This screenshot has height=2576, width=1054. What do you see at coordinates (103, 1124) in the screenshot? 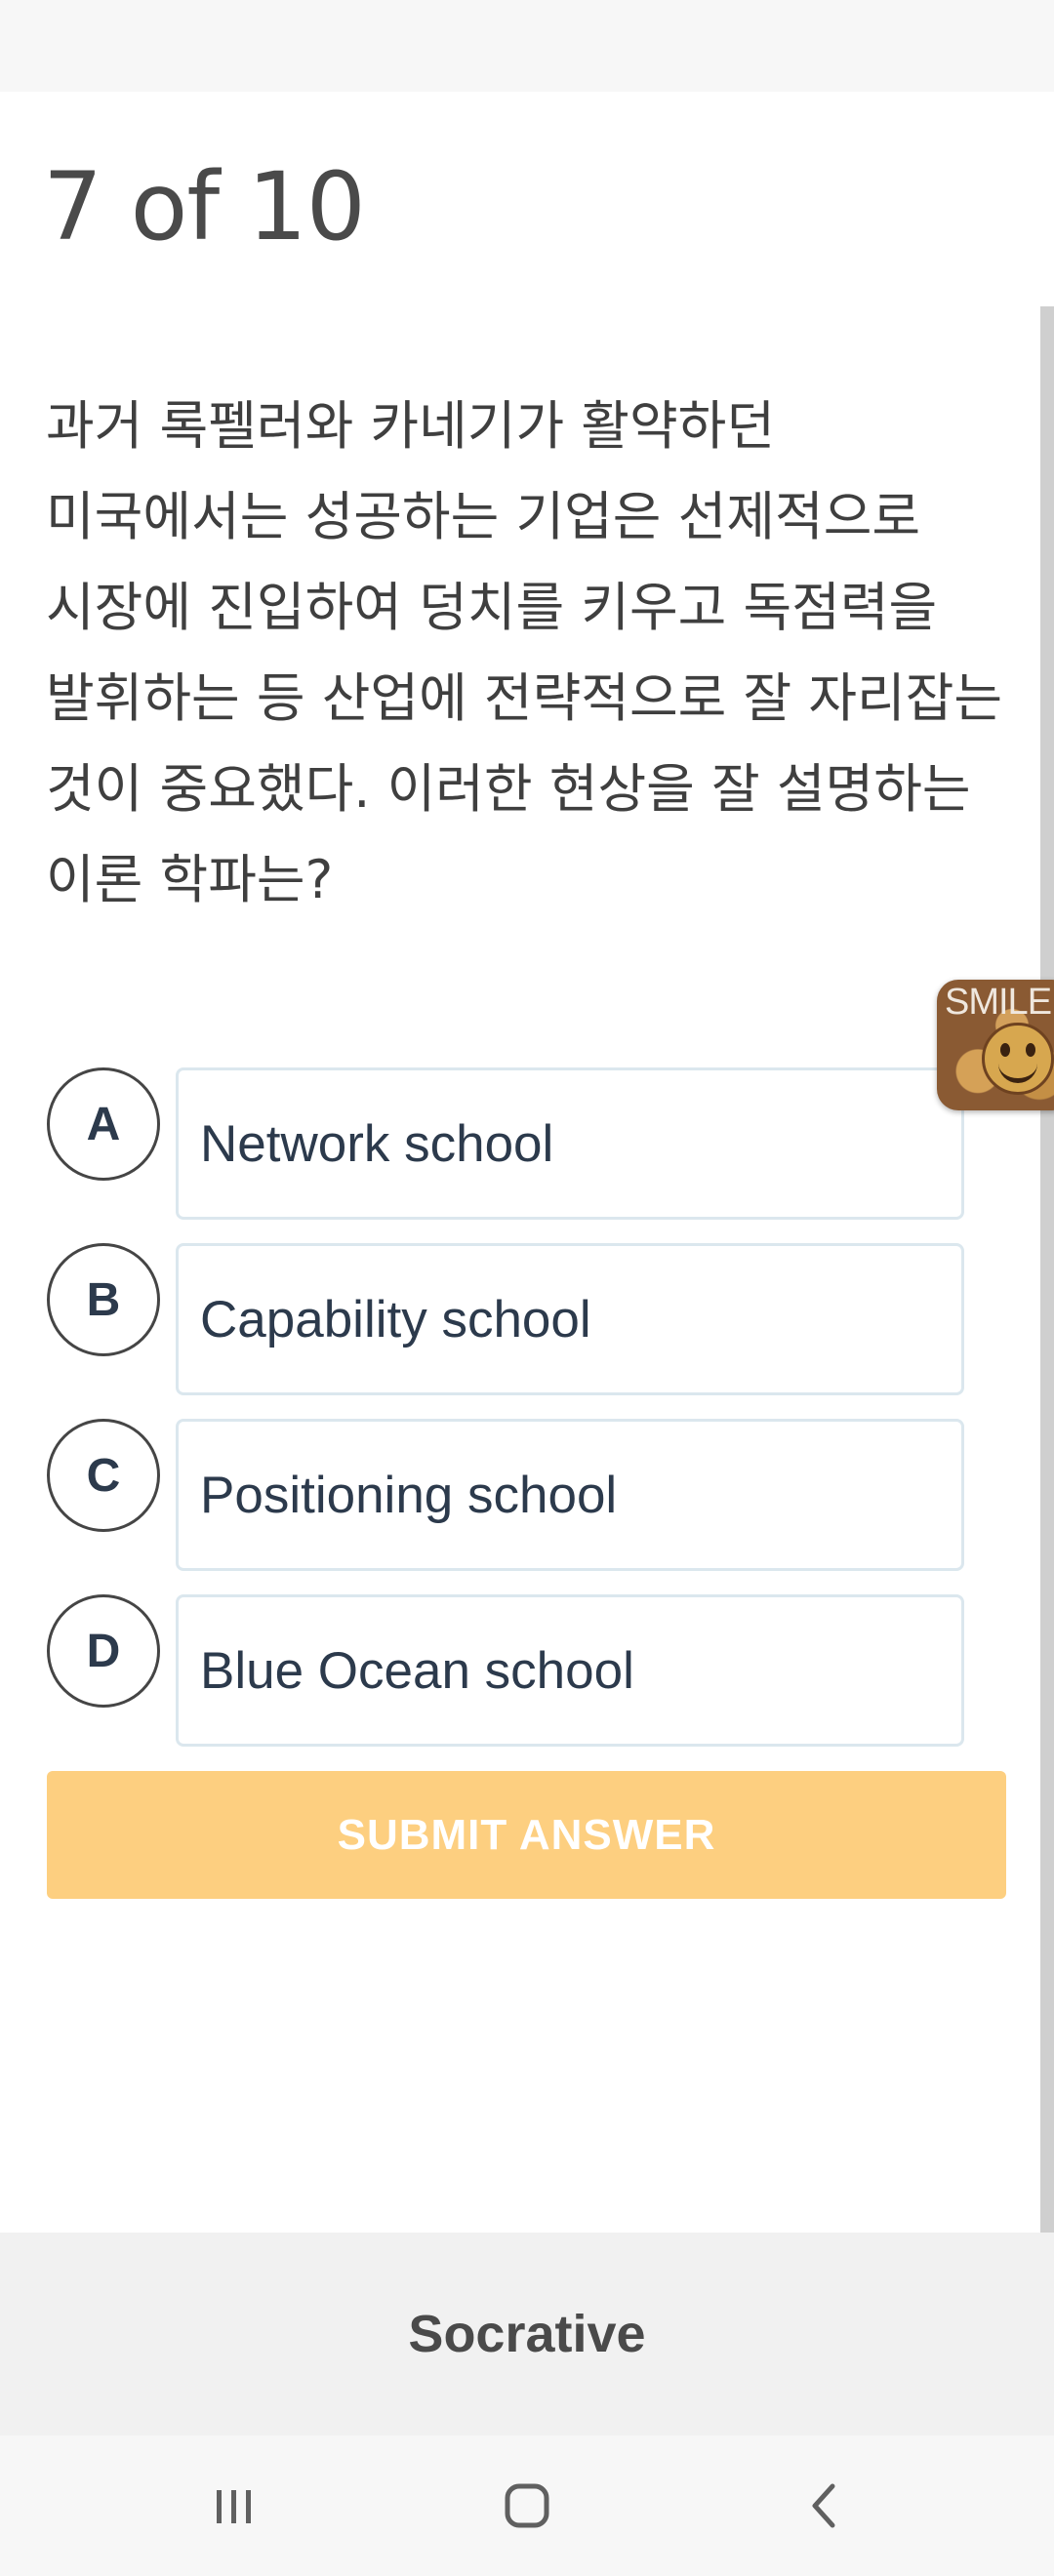
I see `choice-letter-a: A` at bounding box center [103, 1124].